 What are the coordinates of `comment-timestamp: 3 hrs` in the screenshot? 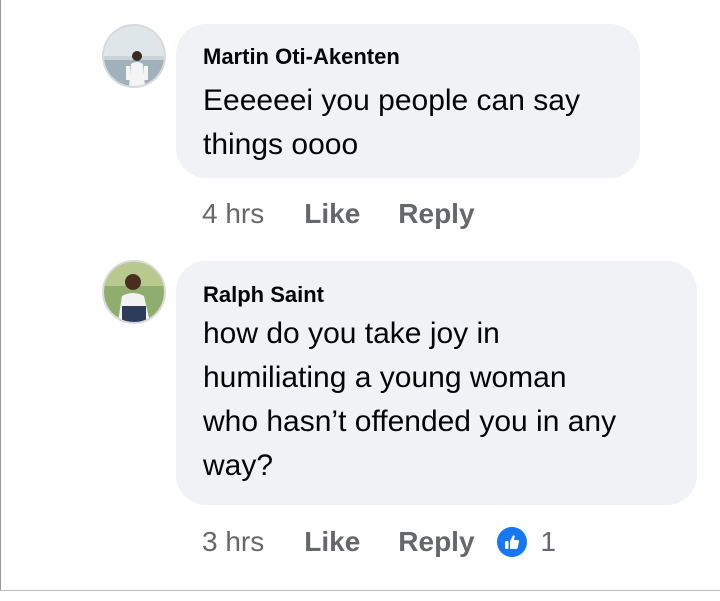 It's located at (233, 542).